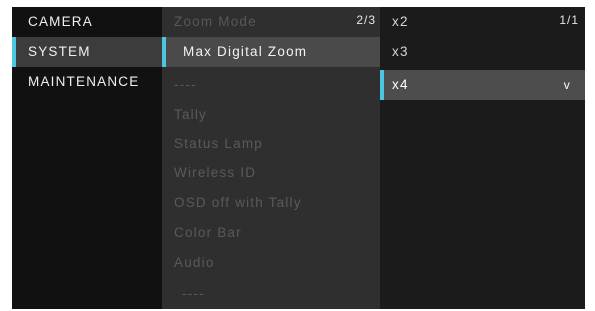 This screenshot has height=311, width=595. What do you see at coordinates (60, 21) in the screenshot?
I see `main-menu-item-label: CAMERA` at bounding box center [60, 21].